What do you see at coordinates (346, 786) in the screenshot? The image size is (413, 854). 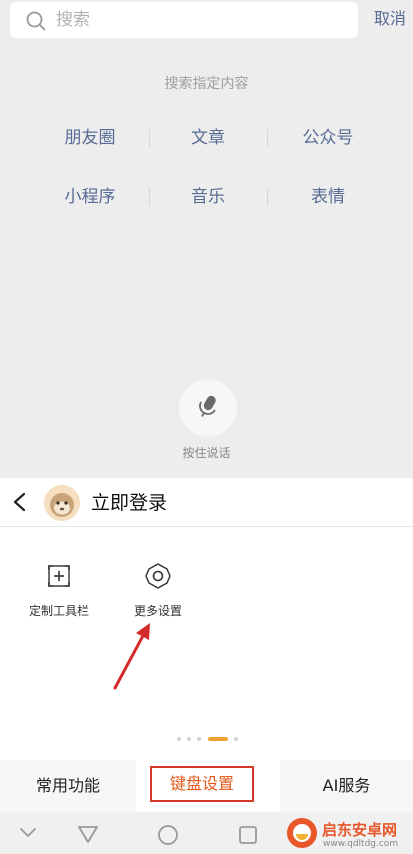 I see `tab-ai-services: AI服务` at bounding box center [346, 786].